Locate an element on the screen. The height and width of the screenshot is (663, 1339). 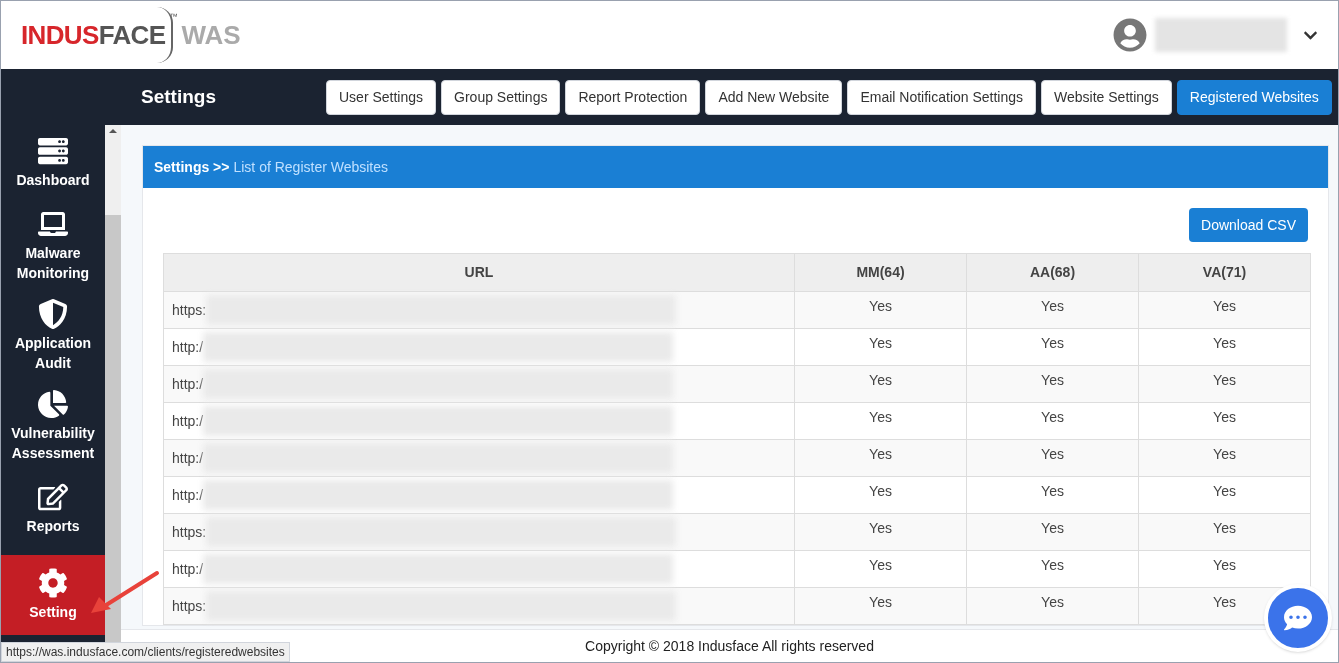
sidebar-item: Application Audit is located at coordinates (53, 336).